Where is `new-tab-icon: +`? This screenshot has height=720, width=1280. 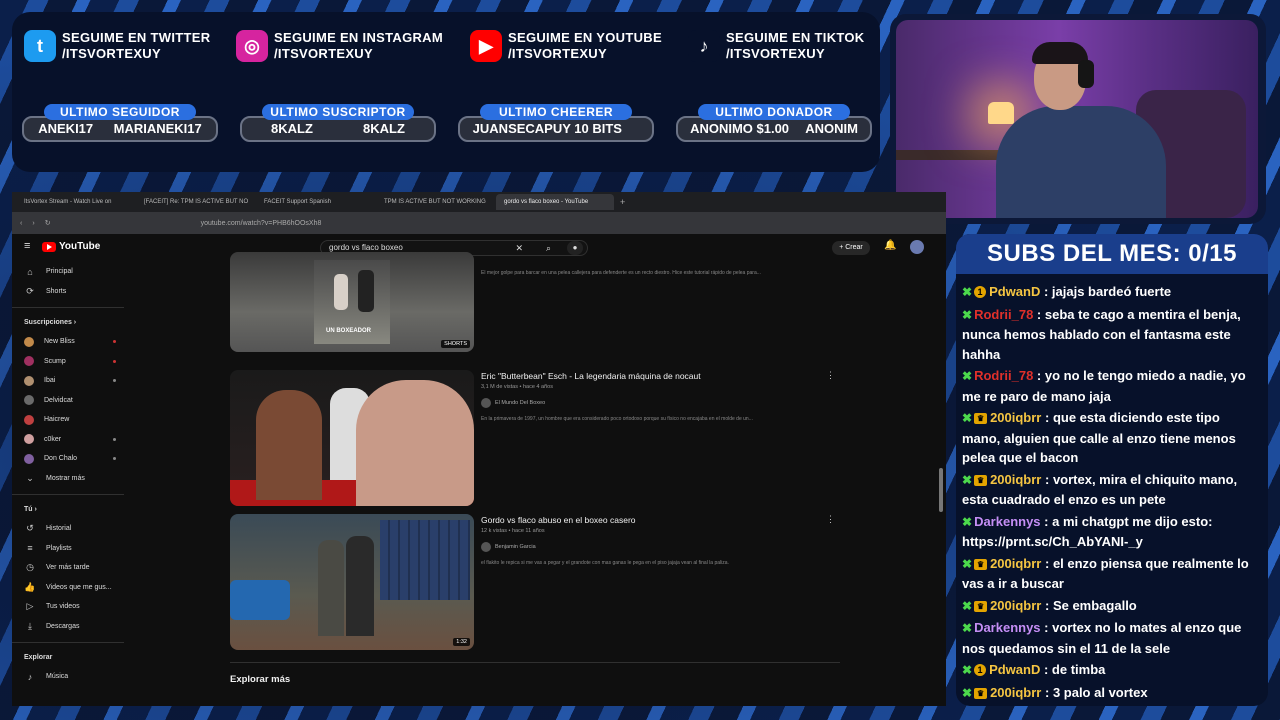 new-tab-icon: + is located at coordinates (620, 202).